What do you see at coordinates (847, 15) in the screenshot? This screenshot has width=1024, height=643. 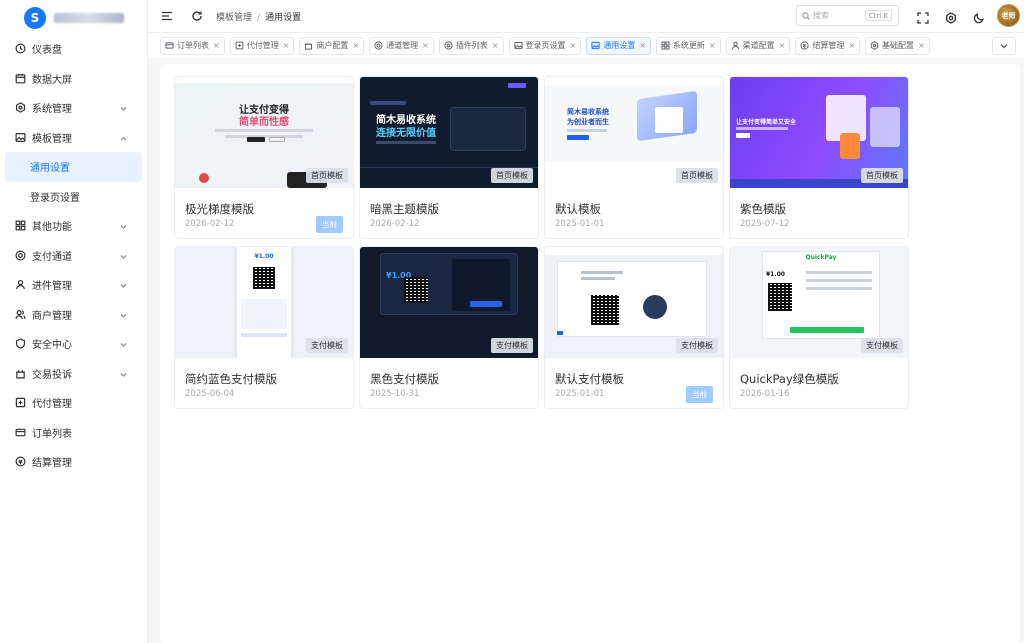 I see `search-input: 搜索 Ctrl K` at bounding box center [847, 15].